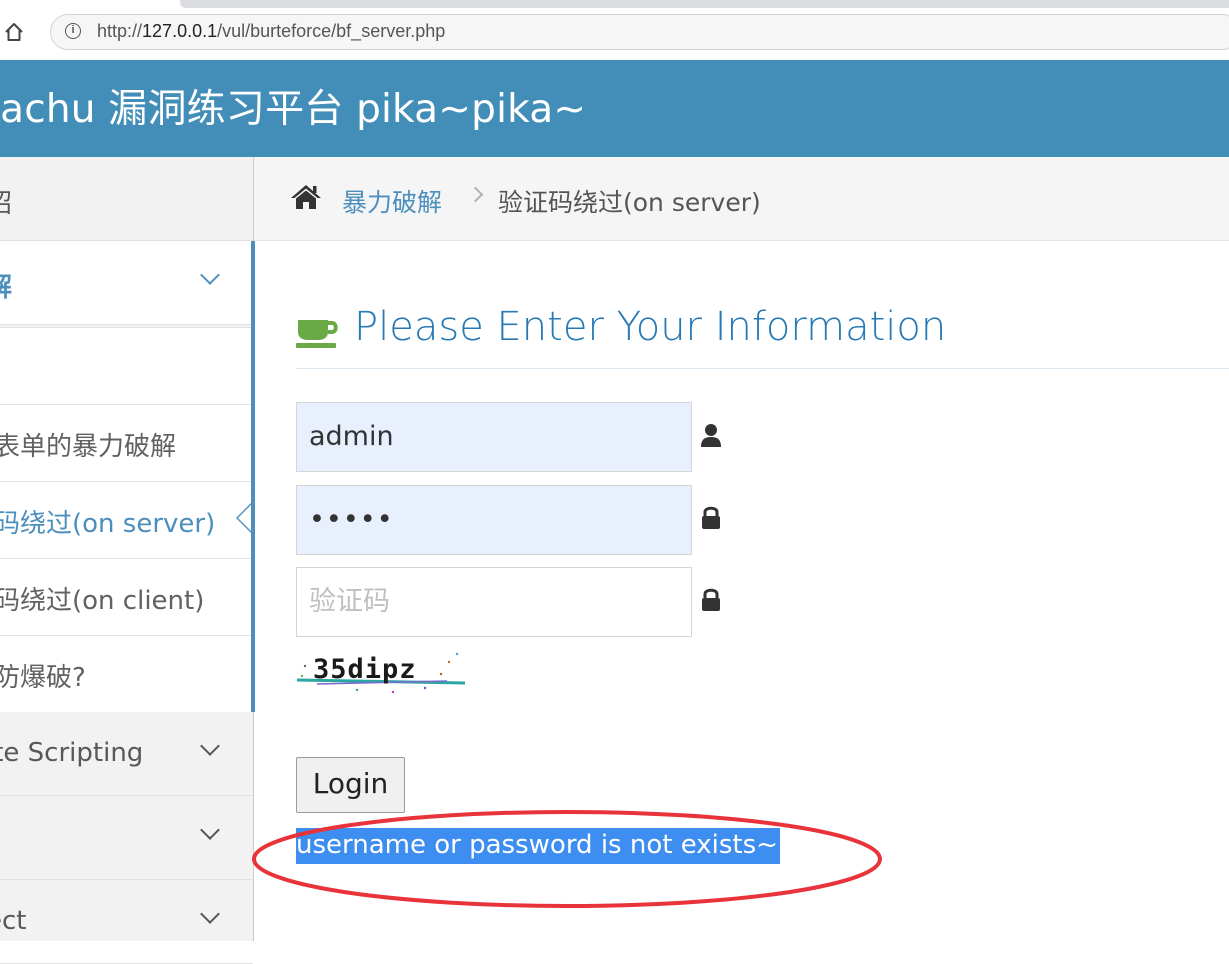  I want to click on highlight-annotation, so click(567, 859).